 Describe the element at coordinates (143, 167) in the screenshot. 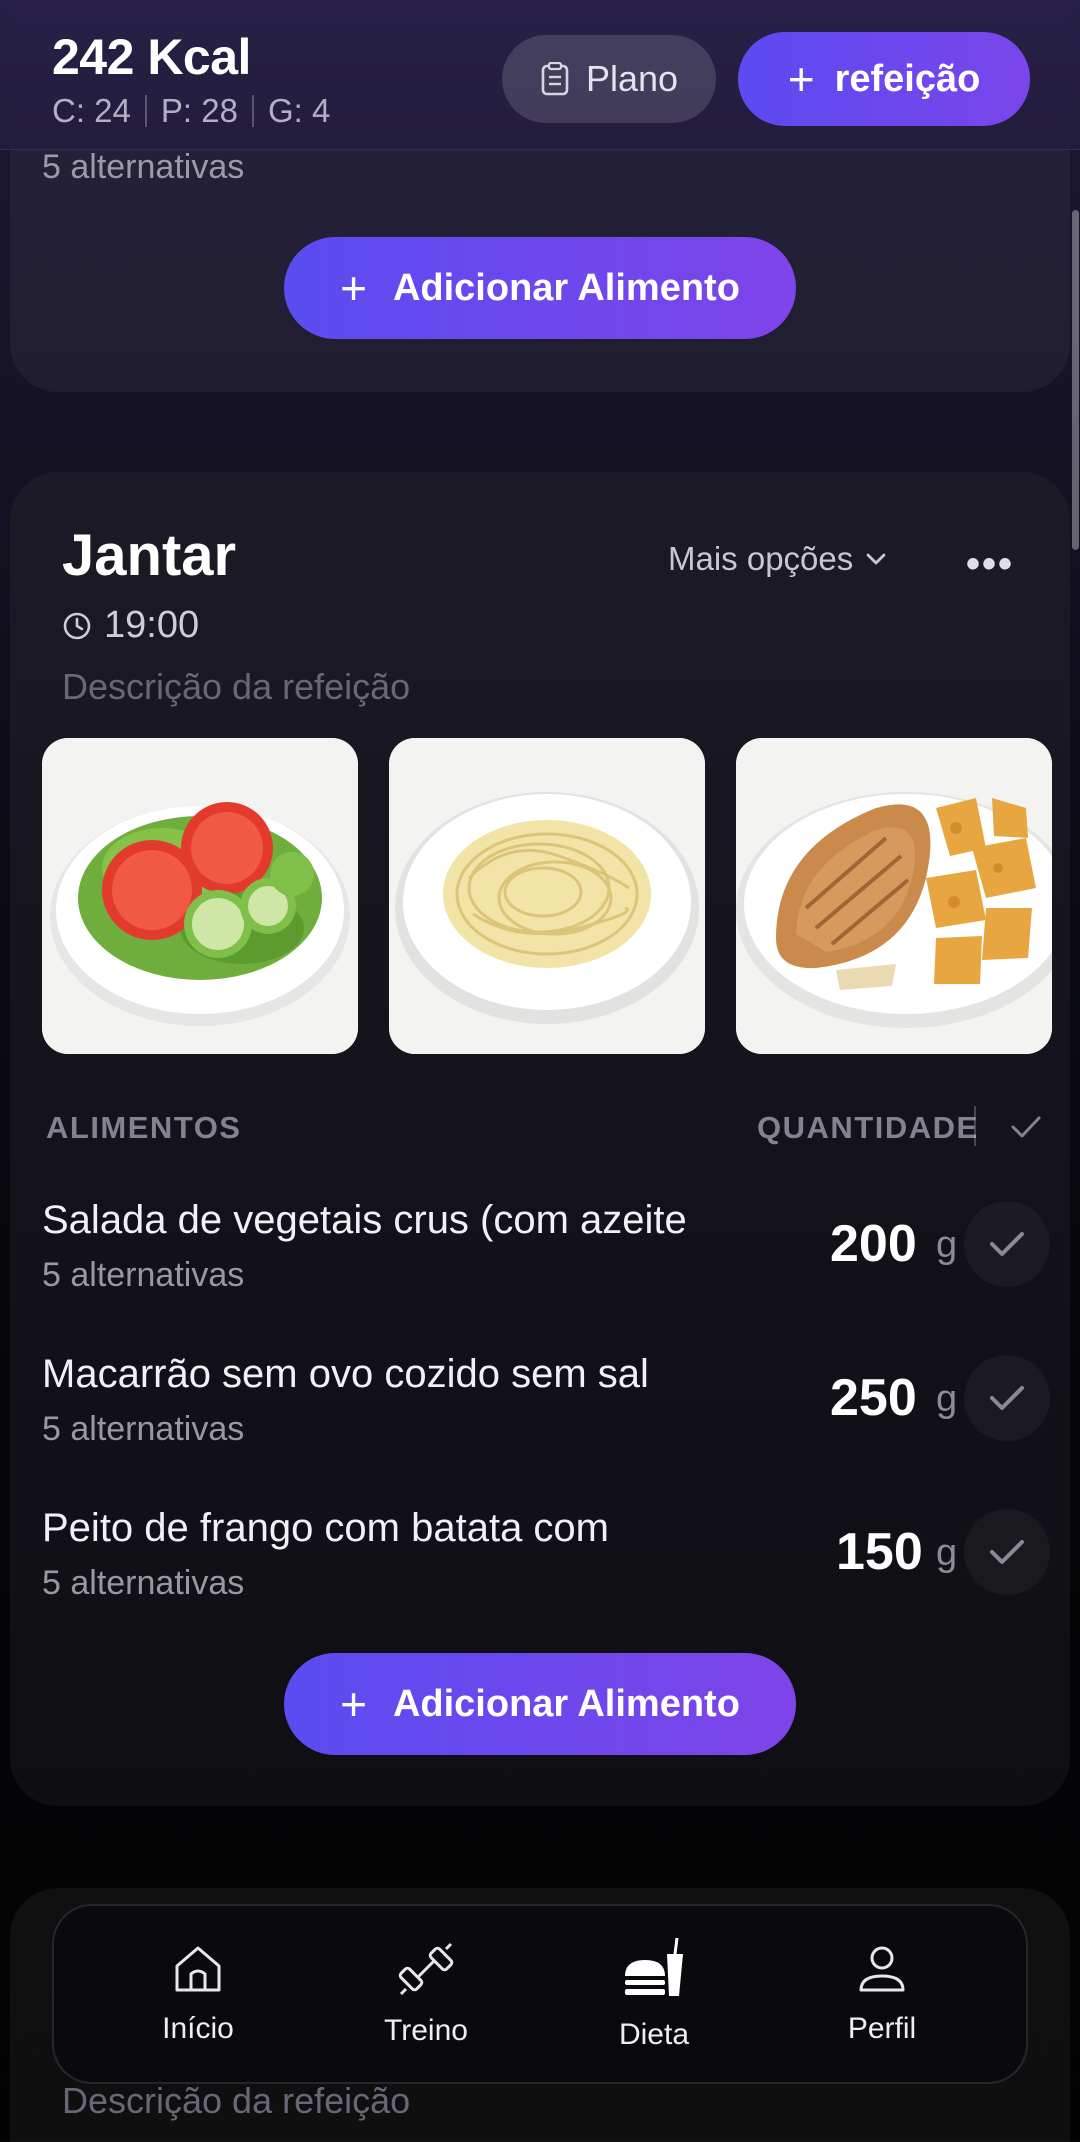

I see `prev-food-alternatives: 5 alternativas` at that location.